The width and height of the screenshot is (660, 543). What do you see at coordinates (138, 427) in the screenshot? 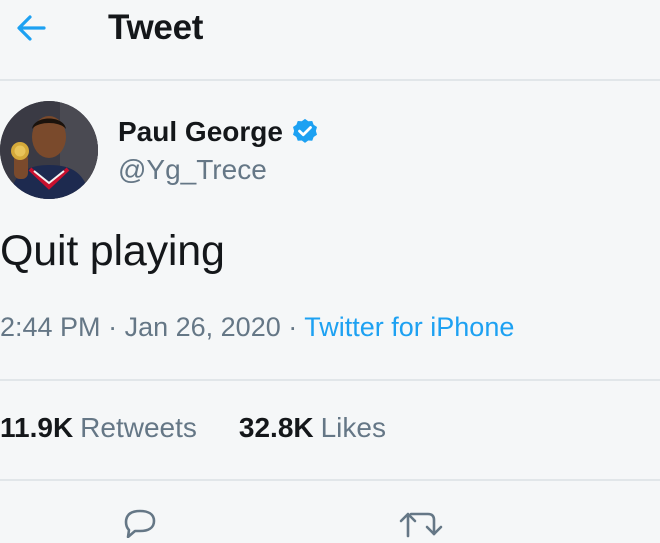
I see `retweets-label: Retweets` at bounding box center [138, 427].